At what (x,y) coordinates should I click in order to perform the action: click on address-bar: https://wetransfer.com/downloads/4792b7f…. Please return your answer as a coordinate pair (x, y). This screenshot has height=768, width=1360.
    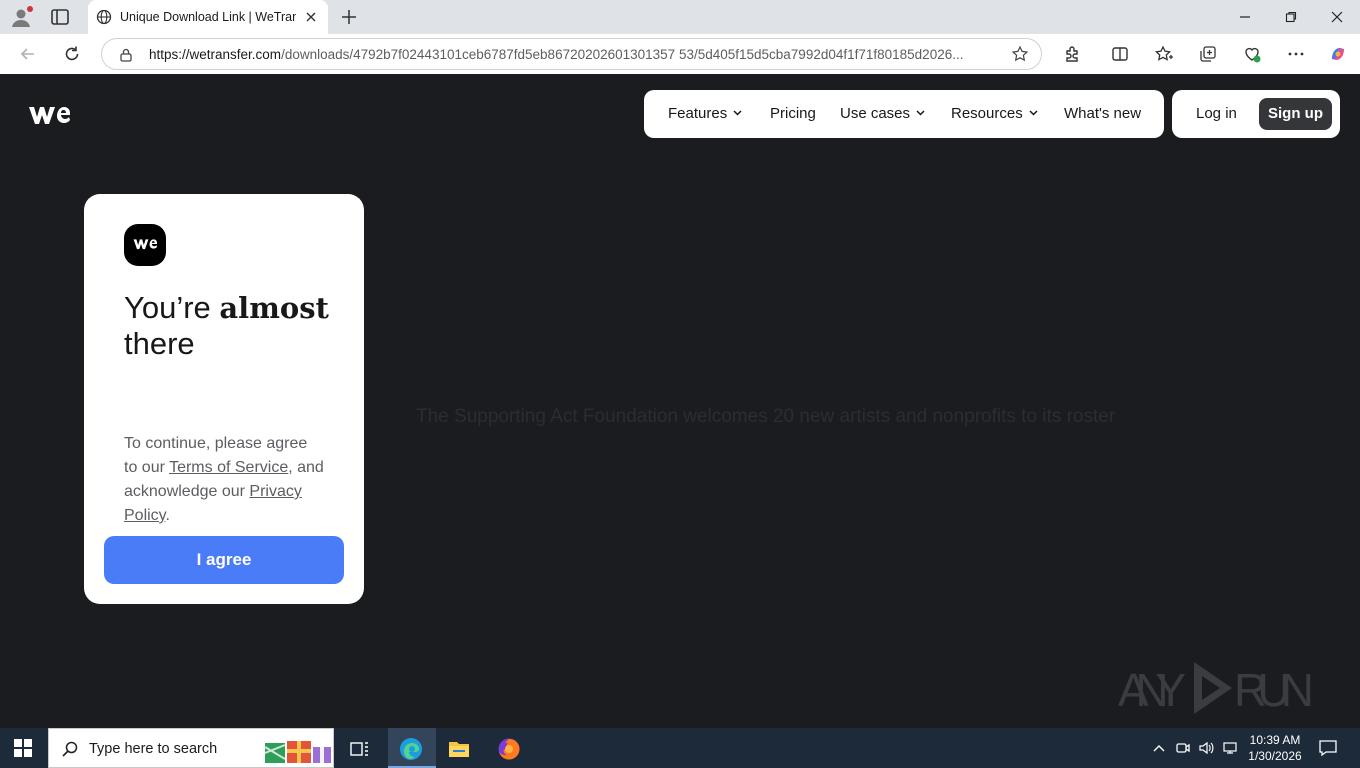
    Looking at the image, I should click on (571, 54).